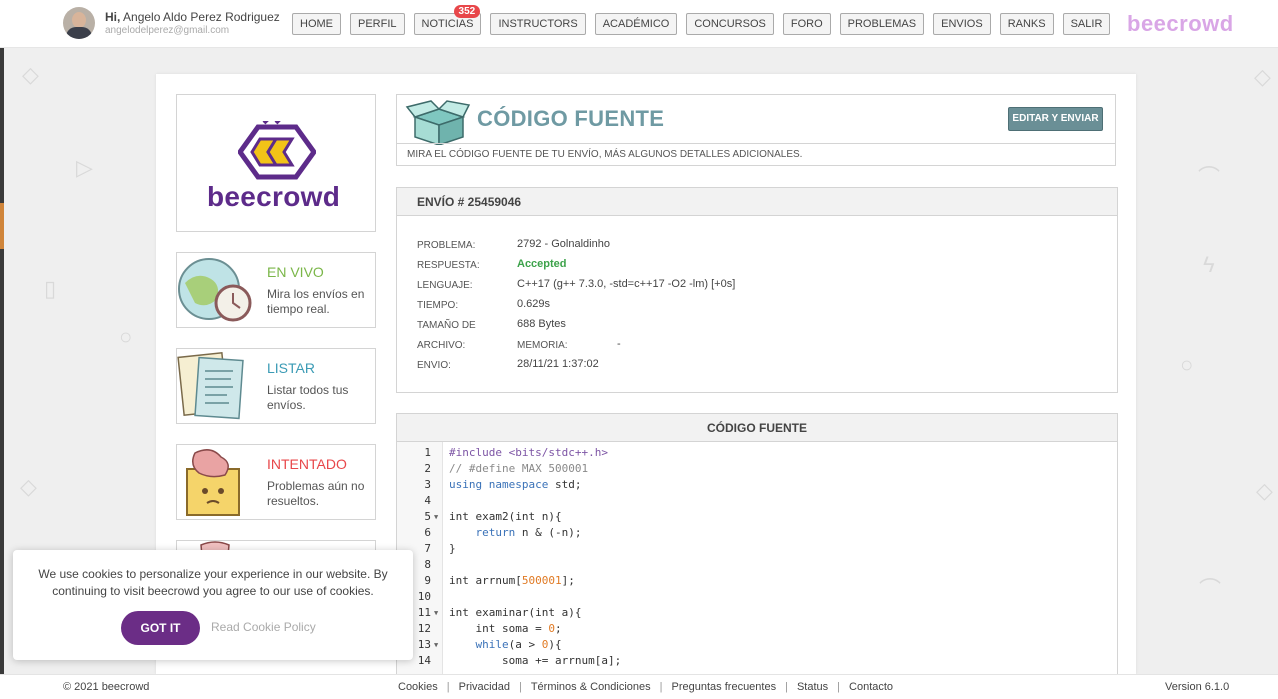 The width and height of the screenshot is (1278, 699). I want to click on sidebar-card-title: EN VIVO, so click(295, 272).